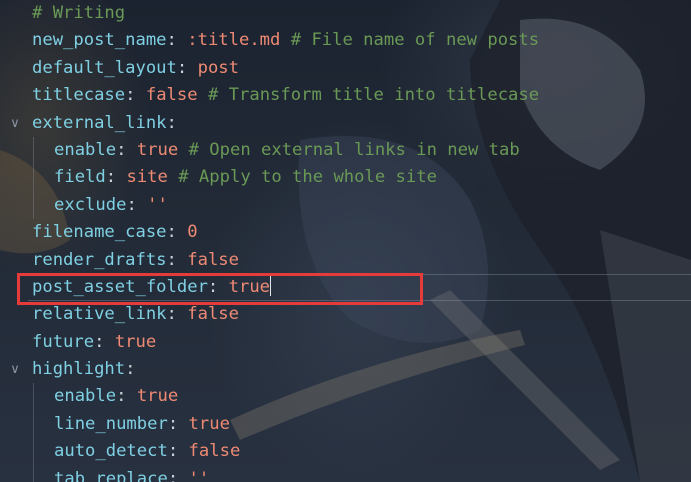 The height and width of the screenshot is (482, 691). I want to click on code-line: future: true, so click(345, 342).